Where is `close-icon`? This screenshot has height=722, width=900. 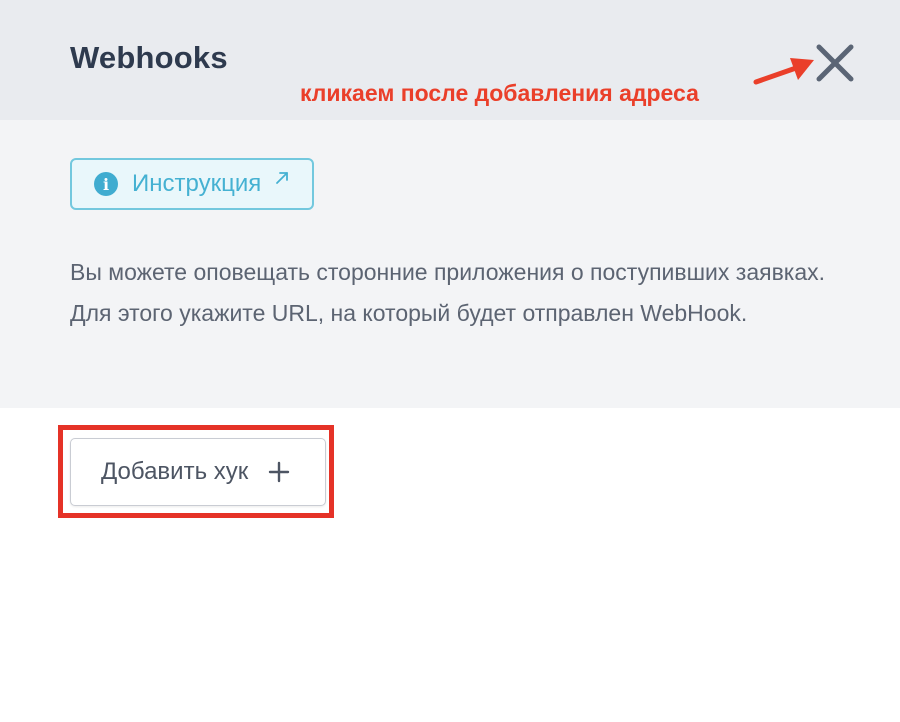 close-icon is located at coordinates (835, 63).